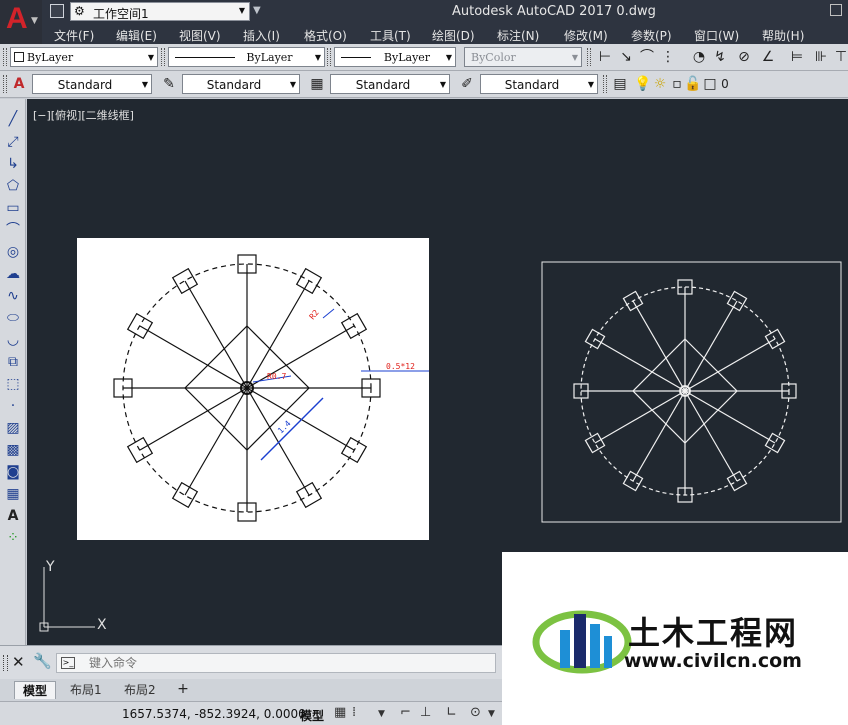 The image size is (848, 725). What do you see at coordinates (92, 84) in the screenshot?
I see `text-style-combo: Standard ▼` at bounding box center [92, 84].